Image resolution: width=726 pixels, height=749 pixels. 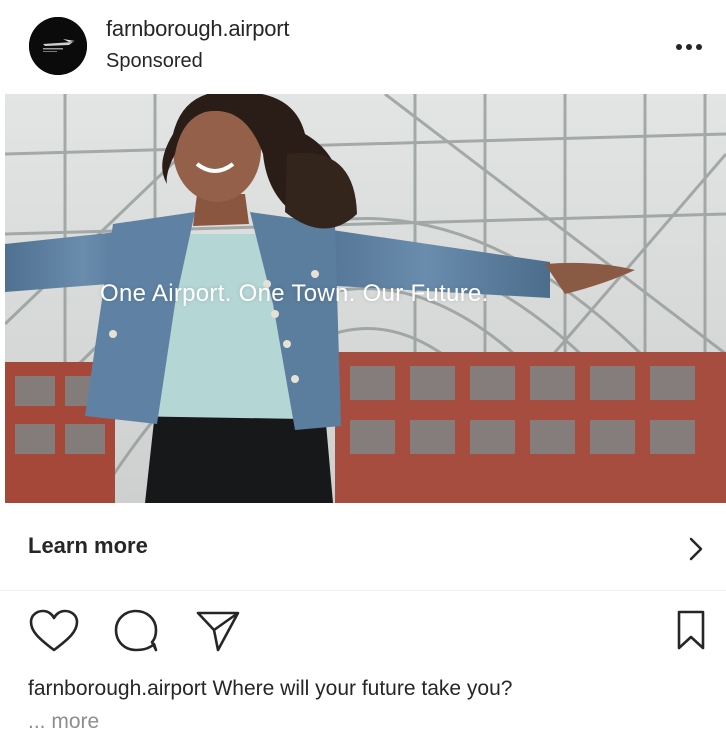 What do you see at coordinates (363, 632) in the screenshot?
I see `post-actions` at bounding box center [363, 632].